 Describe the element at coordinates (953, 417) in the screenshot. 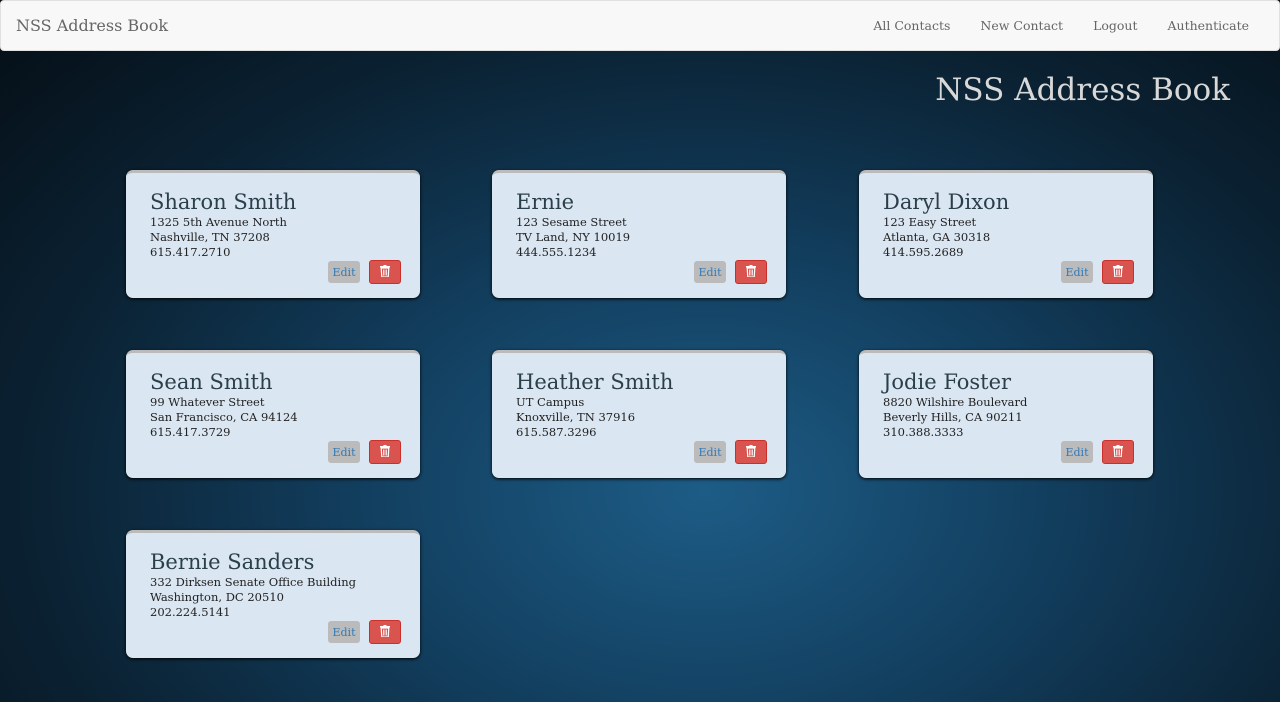

I see `contact-city: Beverly Hills, CA 90211` at that location.